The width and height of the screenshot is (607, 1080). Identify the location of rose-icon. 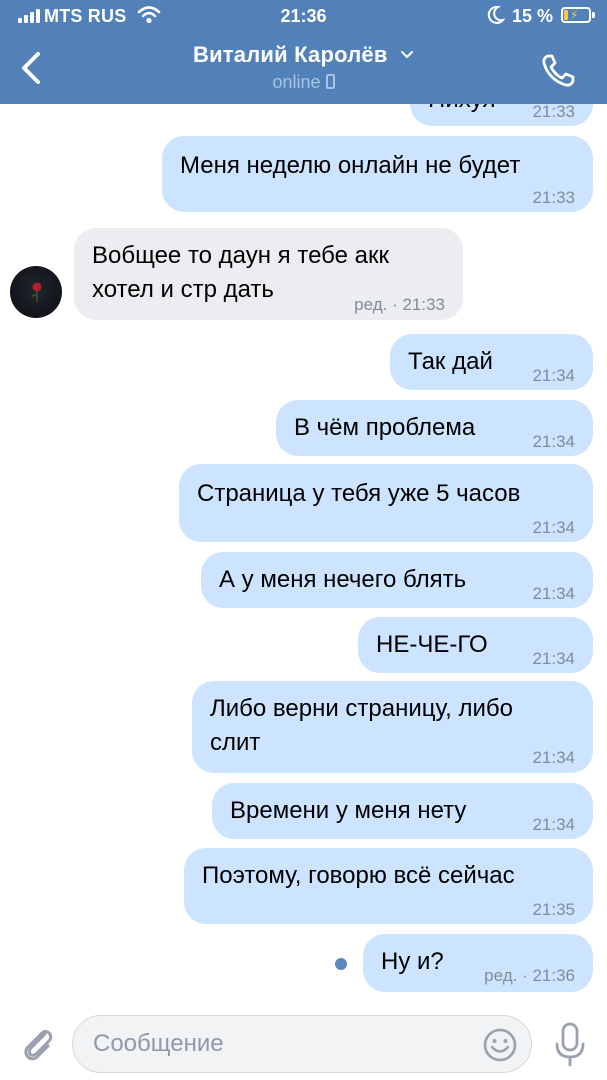
(36, 292).